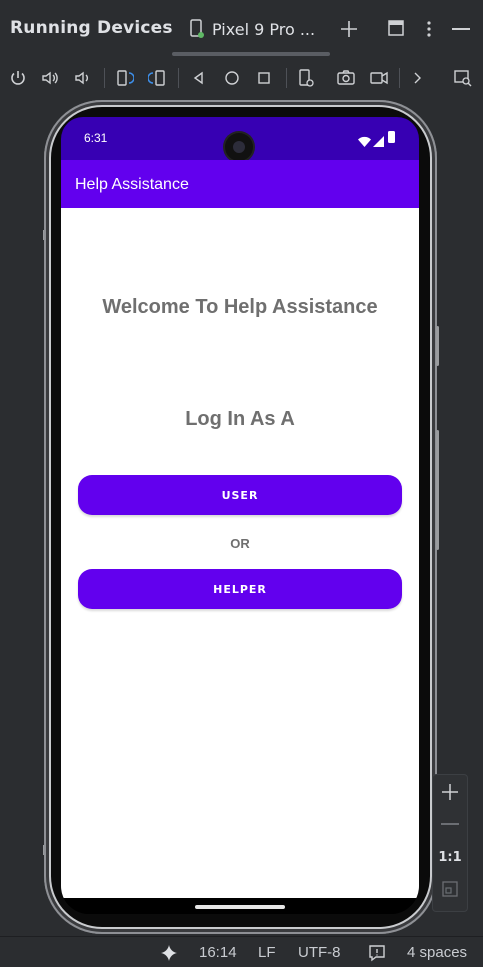 This screenshot has width=483, height=967. Describe the element at coordinates (240, 495) in the screenshot. I see `user-button: USER` at that location.